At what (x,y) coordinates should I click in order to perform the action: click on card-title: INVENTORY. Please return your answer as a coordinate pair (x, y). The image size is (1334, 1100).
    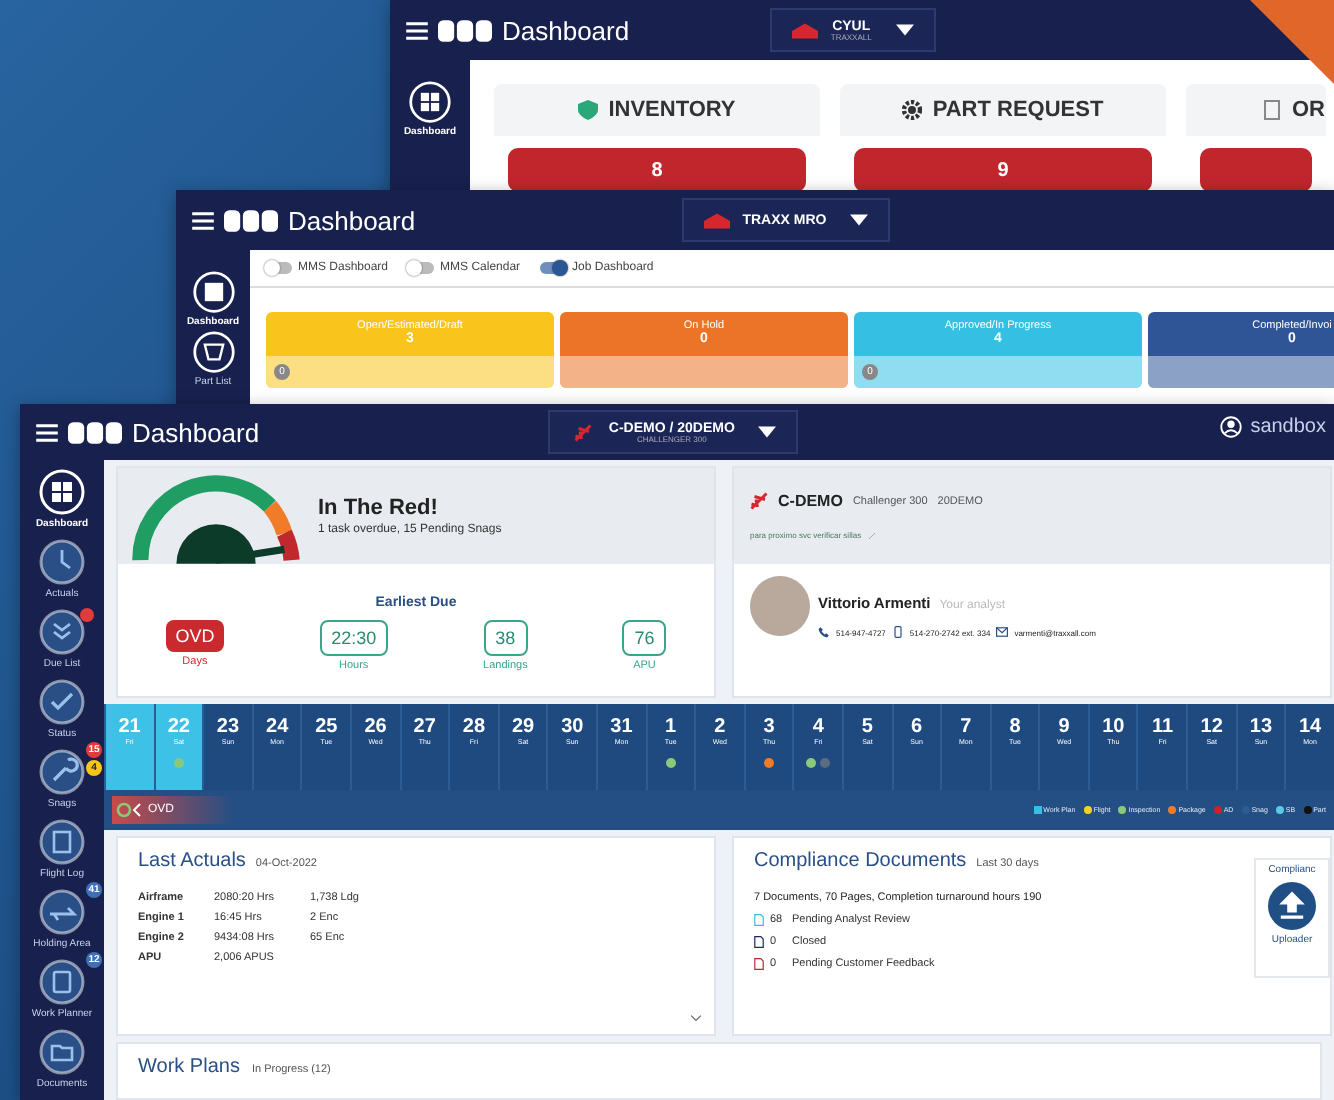
    Looking at the image, I should click on (672, 110).